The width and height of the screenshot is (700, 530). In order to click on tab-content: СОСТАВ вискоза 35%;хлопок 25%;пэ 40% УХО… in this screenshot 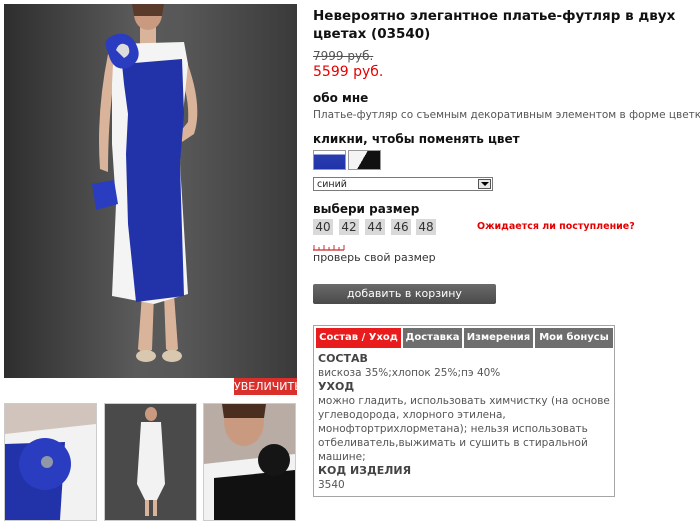, I will do `click(464, 422)`.